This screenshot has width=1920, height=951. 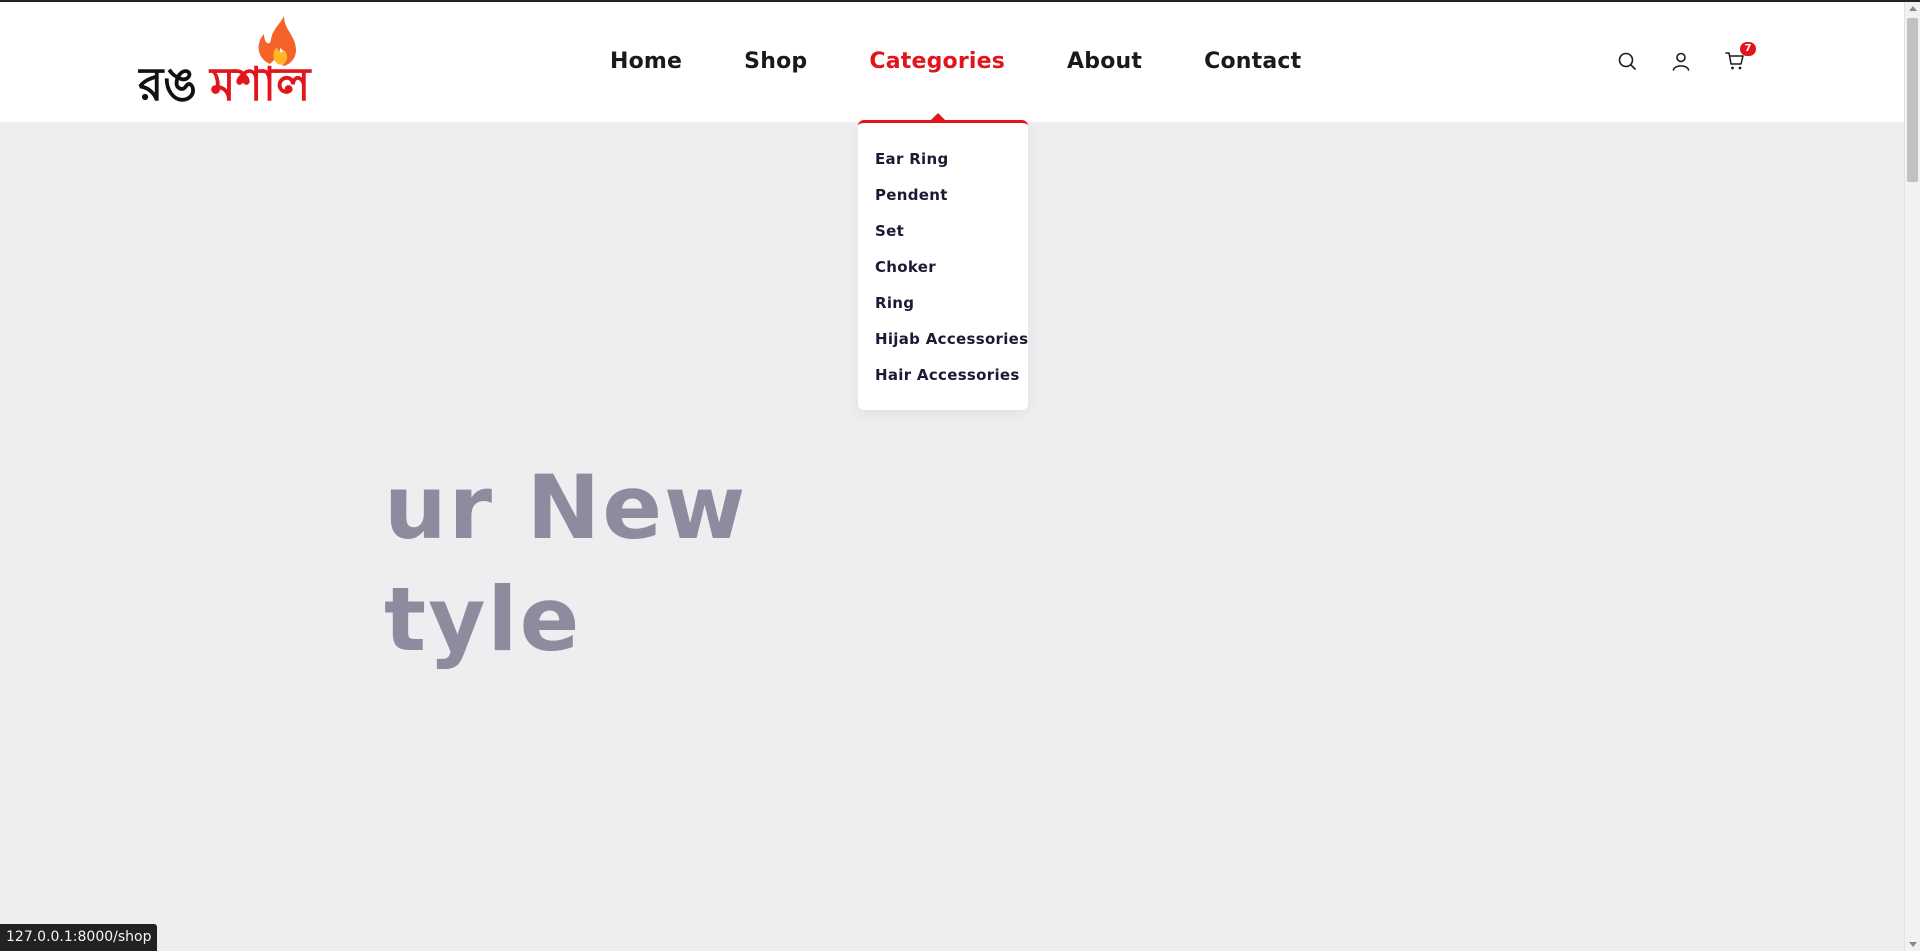 I want to click on cart-button: 7, so click(x=1739, y=58).